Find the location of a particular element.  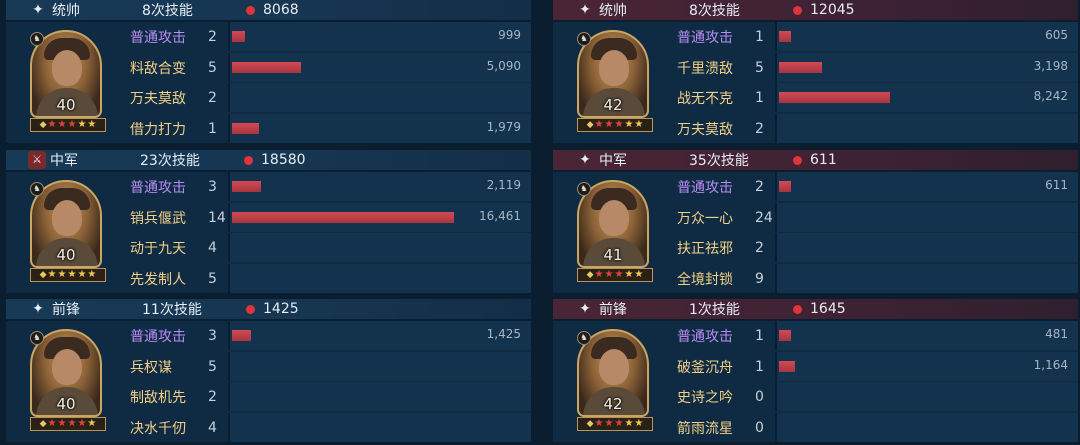

total-damage: 1425 is located at coordinates (281, 309).